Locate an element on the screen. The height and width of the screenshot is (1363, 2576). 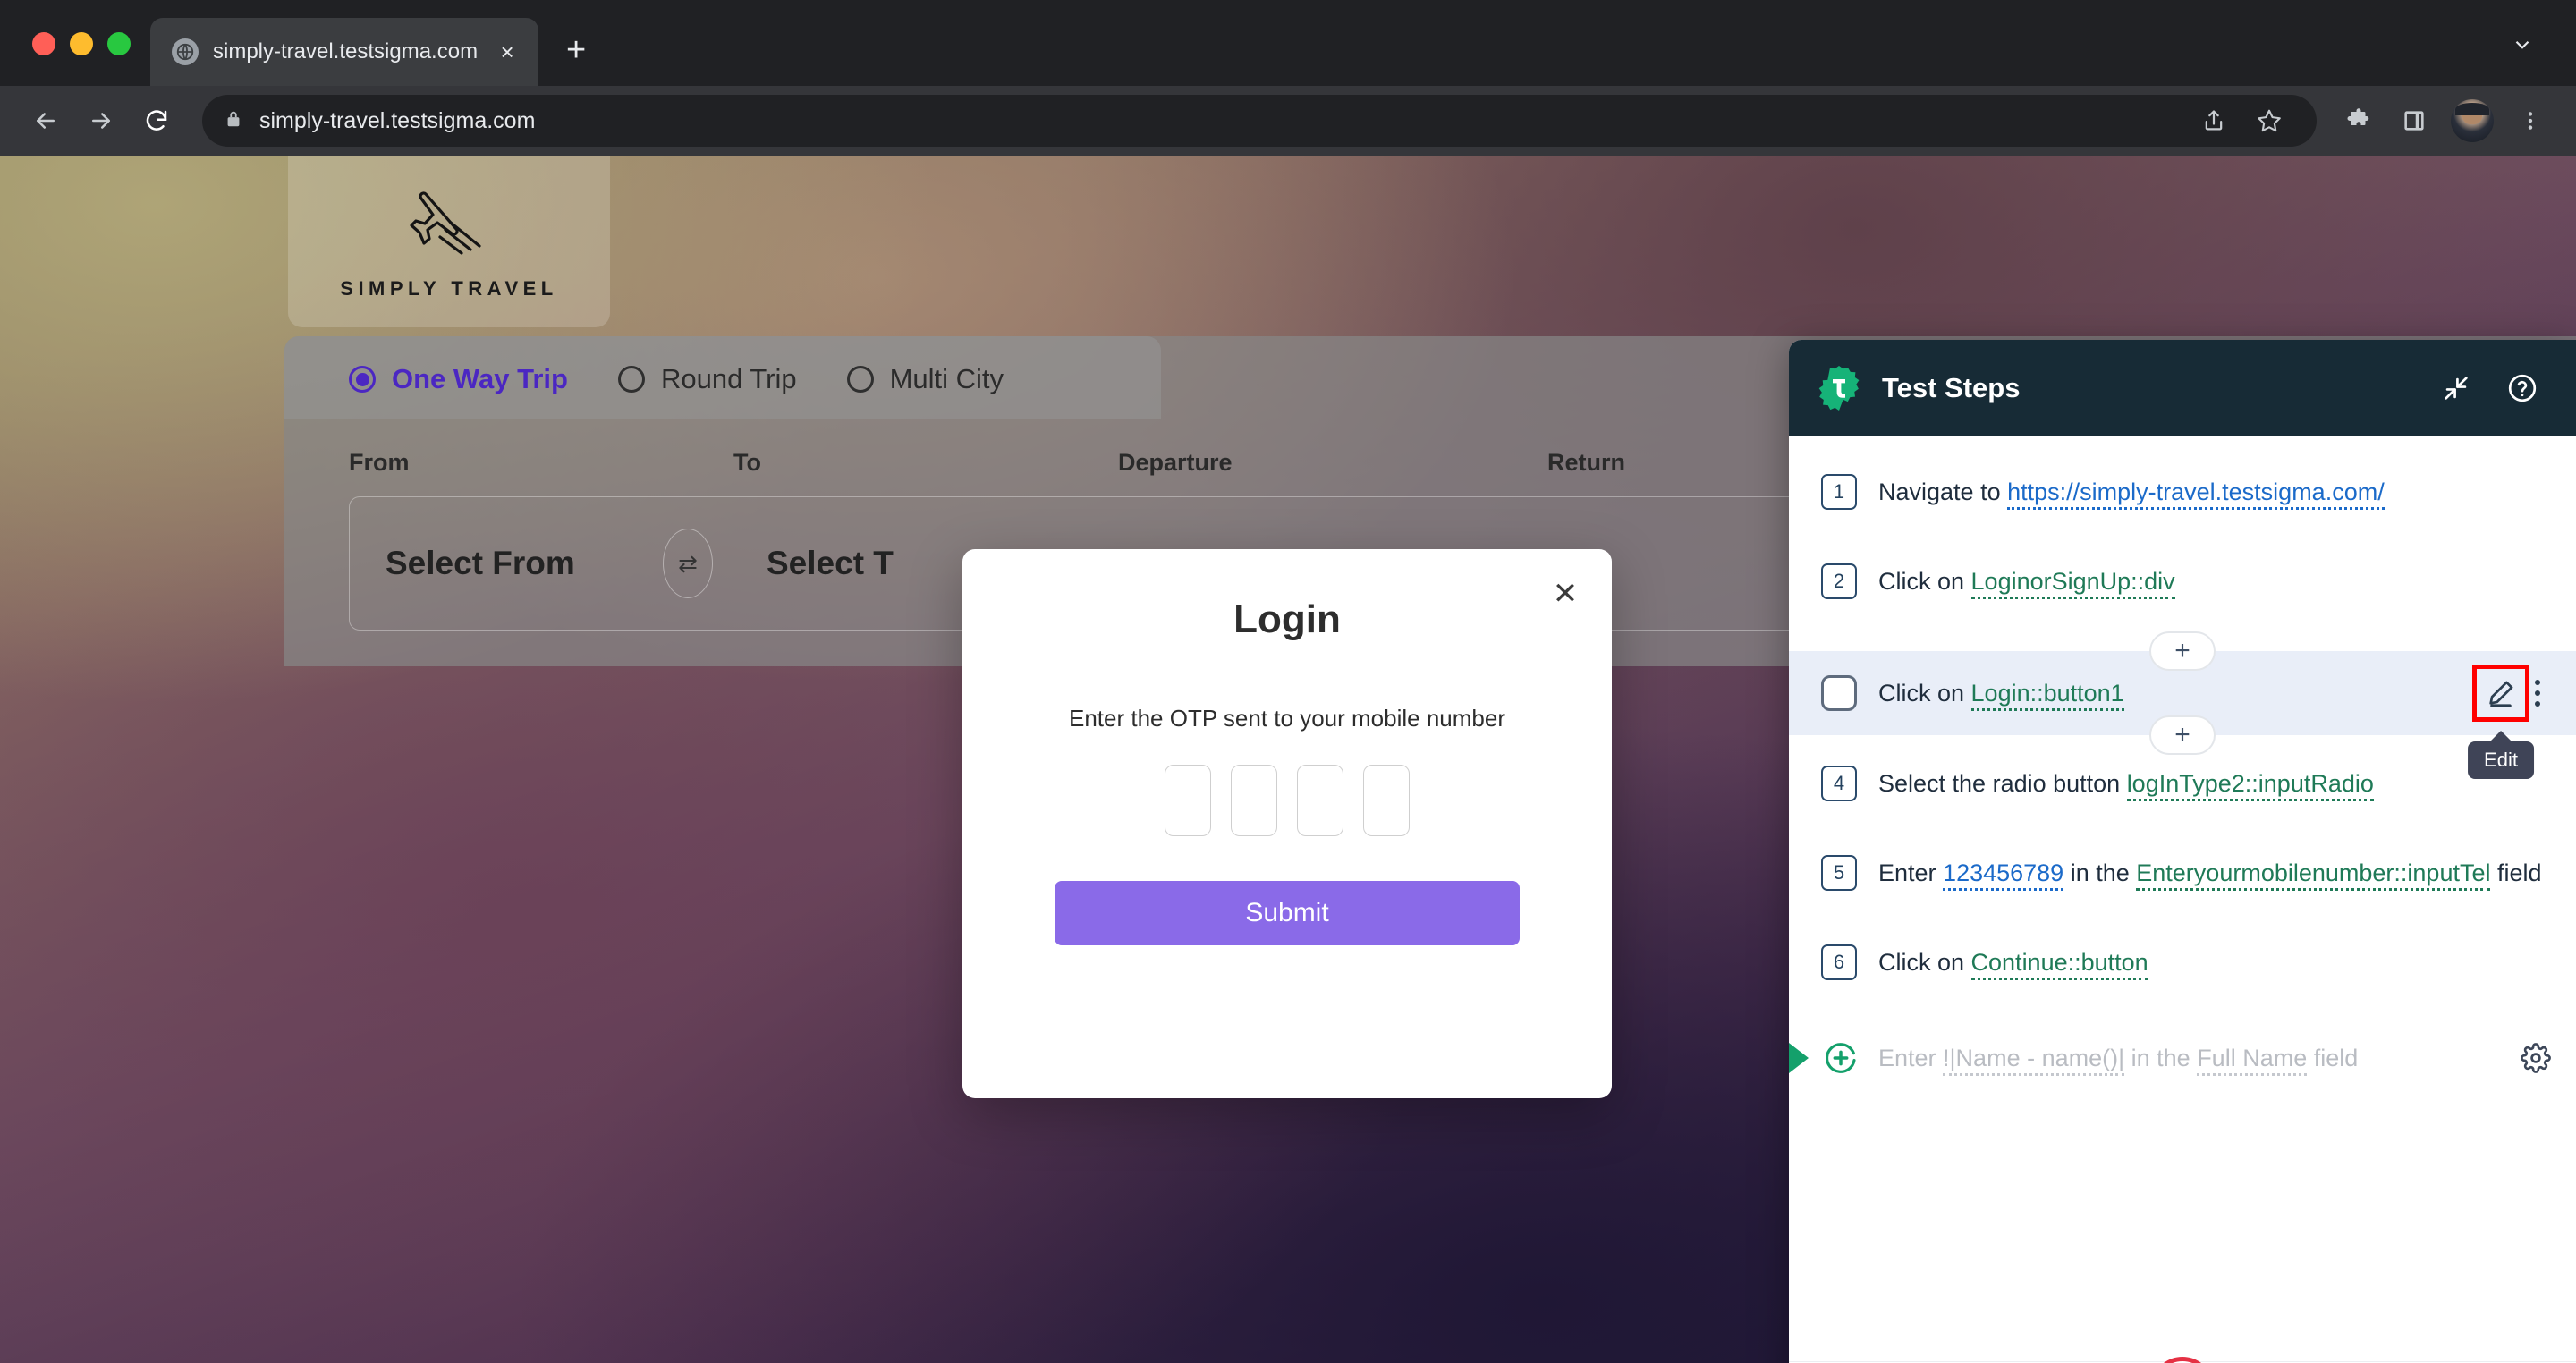
window-controls is located at coordinates (75, 59).